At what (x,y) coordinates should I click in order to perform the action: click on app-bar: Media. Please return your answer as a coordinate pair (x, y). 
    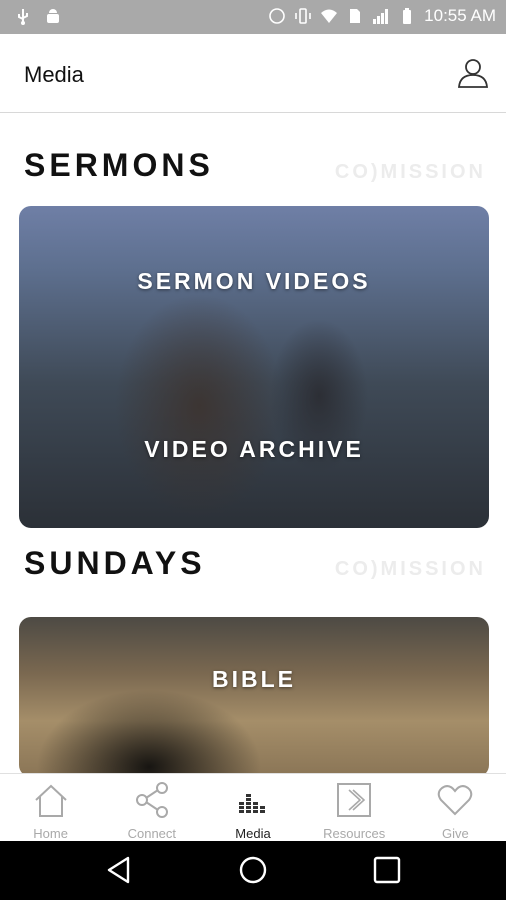
    Looking at the image, I should click on (253, 73).